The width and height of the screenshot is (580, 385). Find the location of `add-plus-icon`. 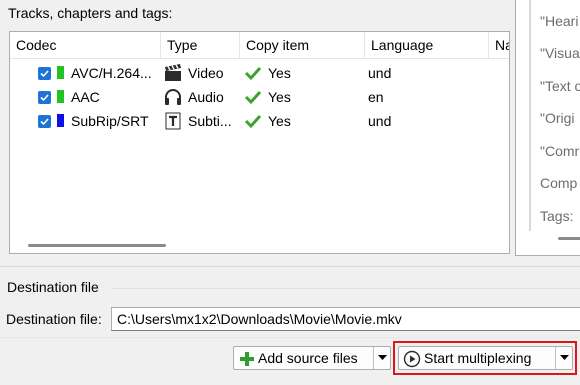

add-plus-icon is located at coordinates (247, 360).